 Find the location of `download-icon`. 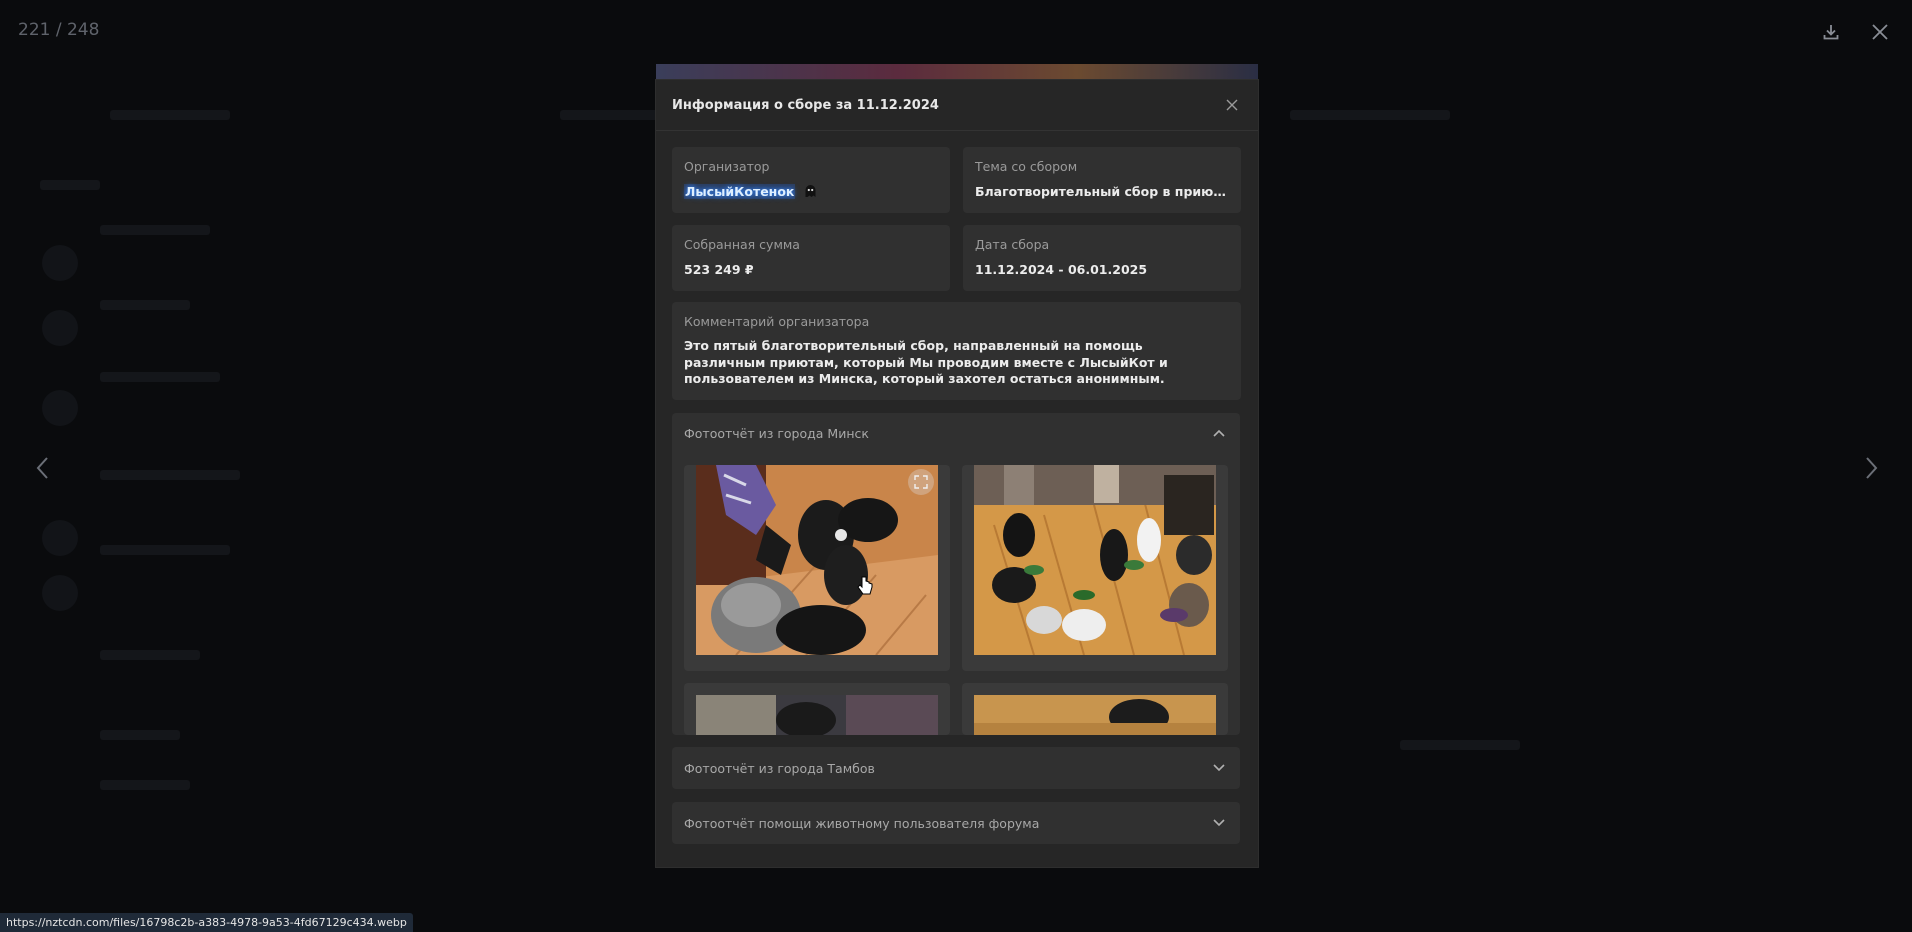

download-icon is located at coordinates (1831, 32).